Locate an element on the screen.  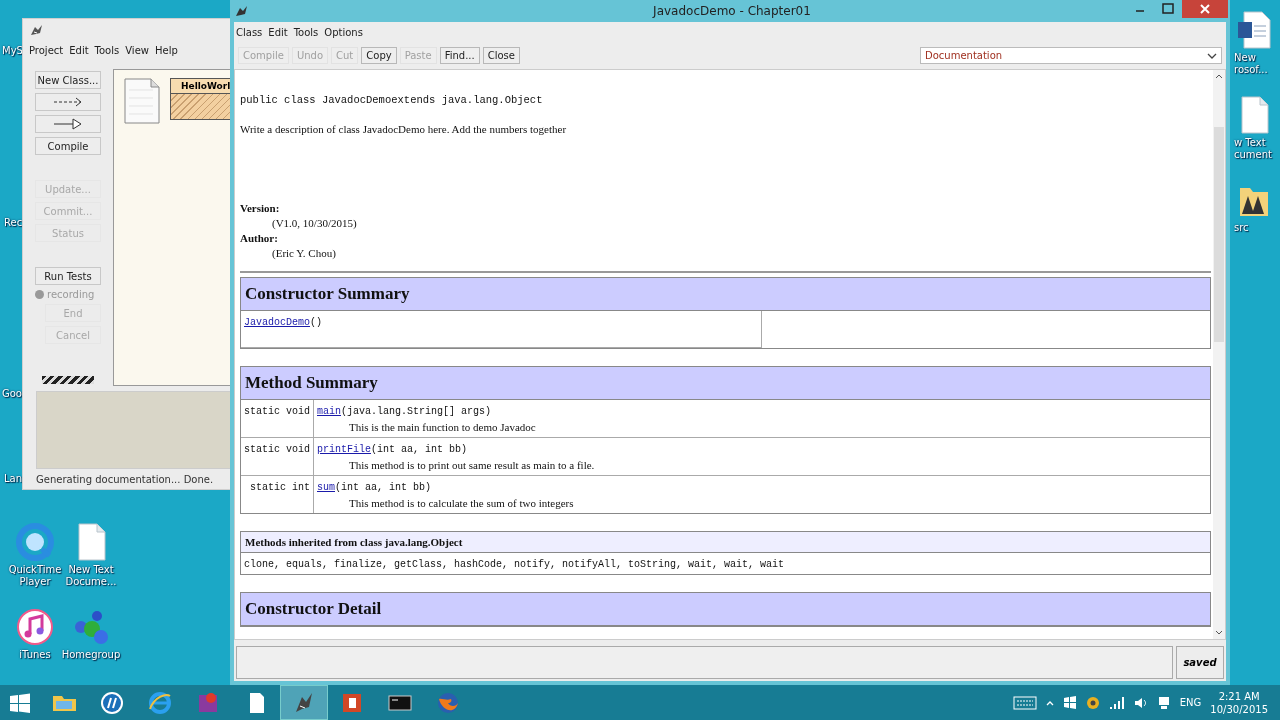
speaker-icon is located at coordinates (1140, 702).